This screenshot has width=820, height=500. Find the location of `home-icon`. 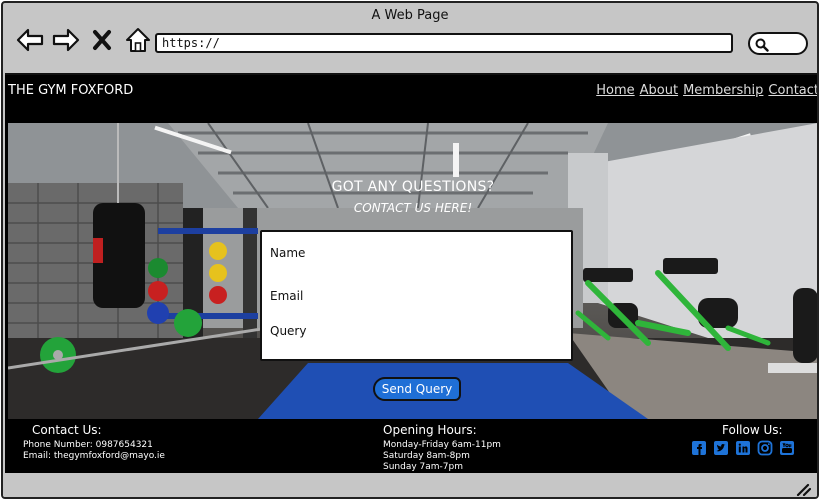

home-icon is located at coordinates (138, 40).